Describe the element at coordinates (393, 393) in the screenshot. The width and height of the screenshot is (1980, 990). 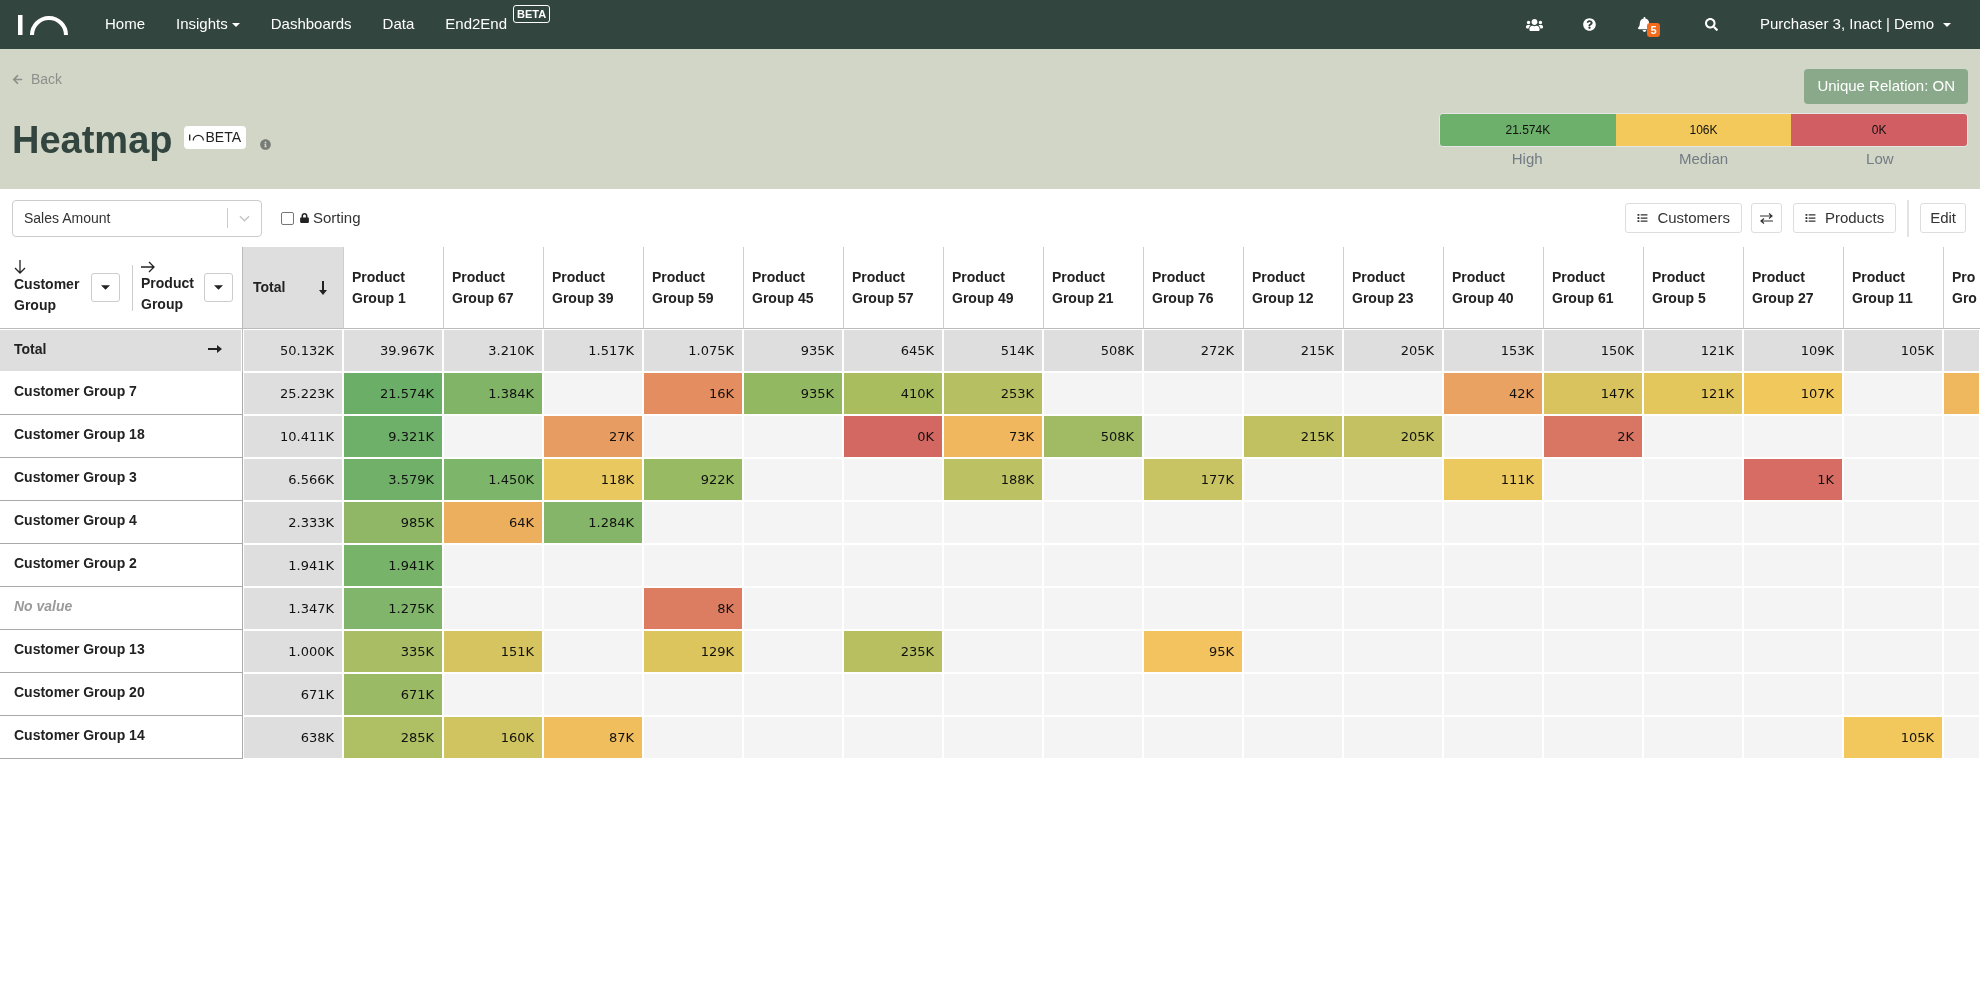
I see `heat-cell: 21.574K` at that location.